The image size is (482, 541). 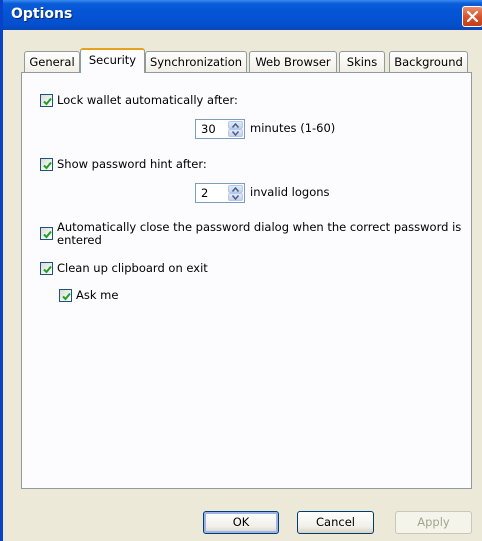 I want to click on clean-clipboard-label: Clean up clipboard on exit, so click(x=132, y=268).